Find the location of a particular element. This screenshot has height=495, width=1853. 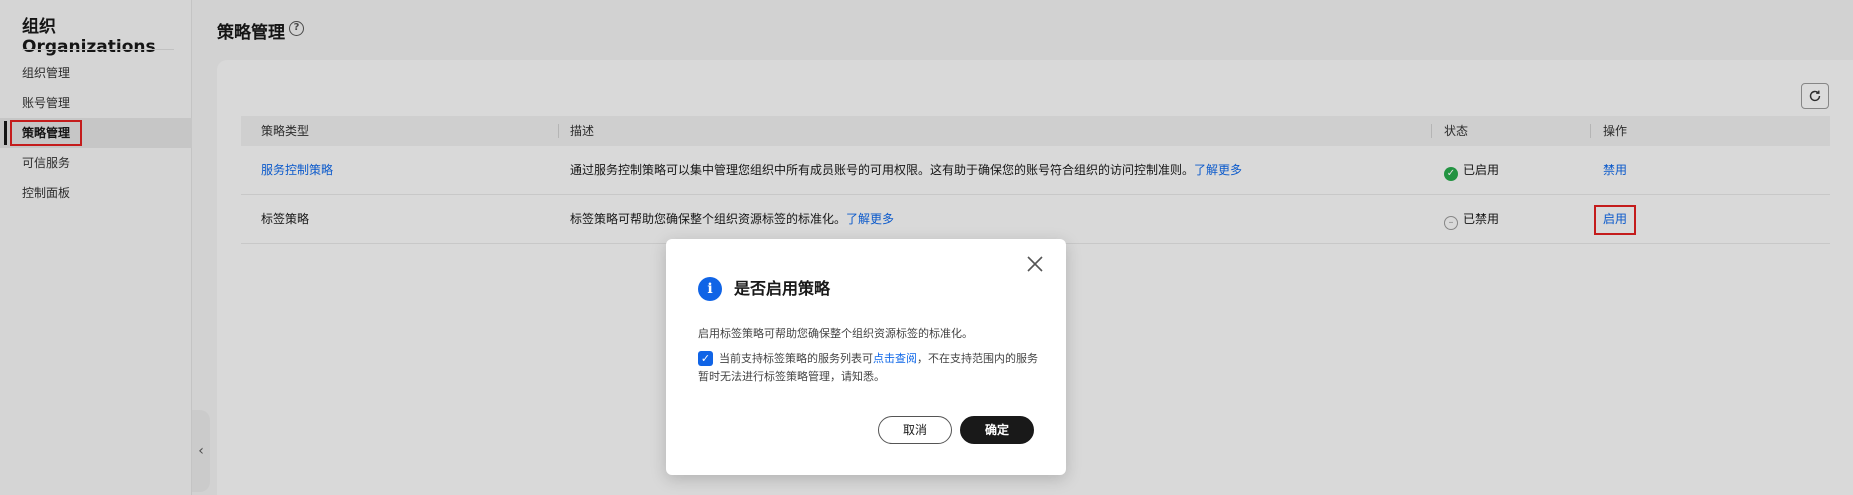

confirm-button: 确定 is located at coordinates (997, 430).